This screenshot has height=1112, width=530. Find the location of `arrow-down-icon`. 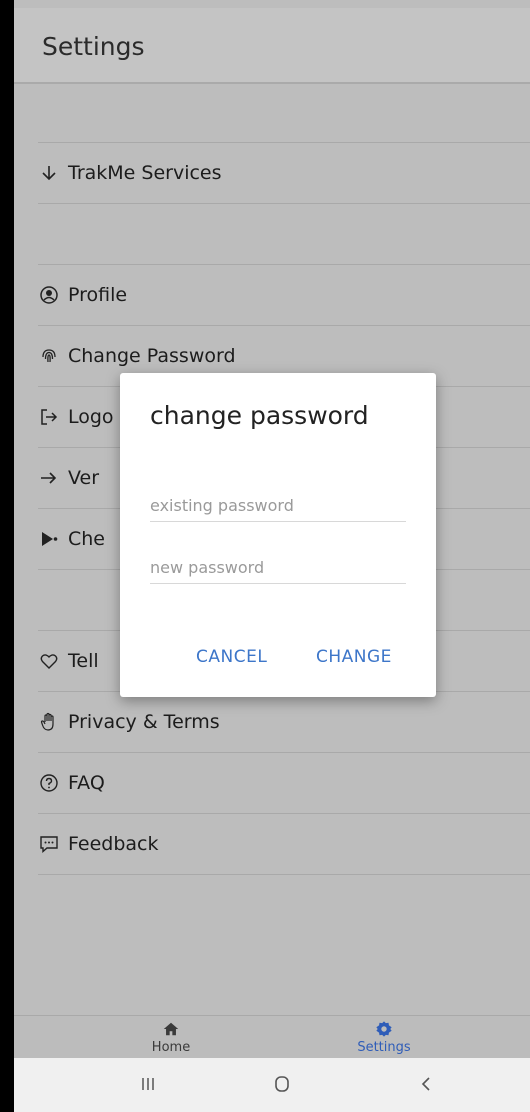

arrow-down-icon is located at coordinates (49, 173).